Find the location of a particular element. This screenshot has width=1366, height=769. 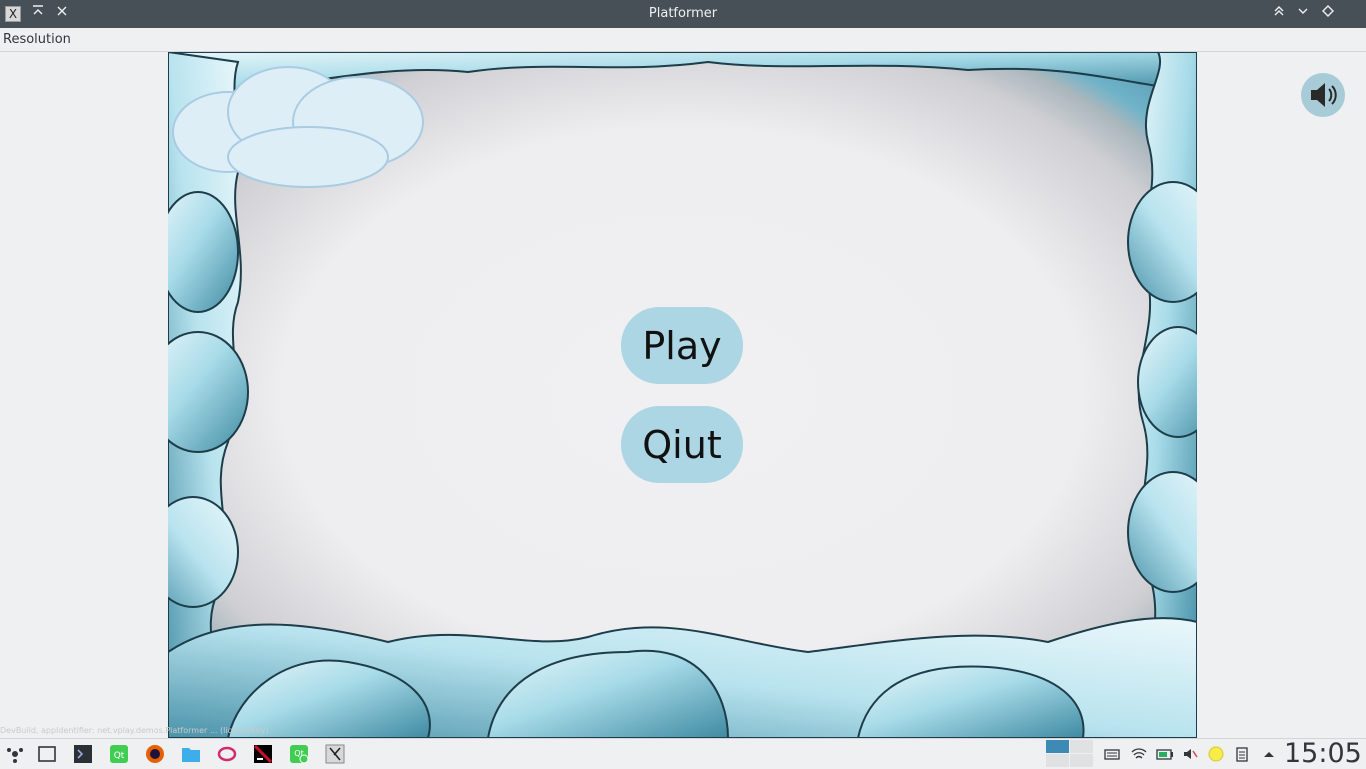

window-titlebar: X Platformer is located at coordinates (683, 14).